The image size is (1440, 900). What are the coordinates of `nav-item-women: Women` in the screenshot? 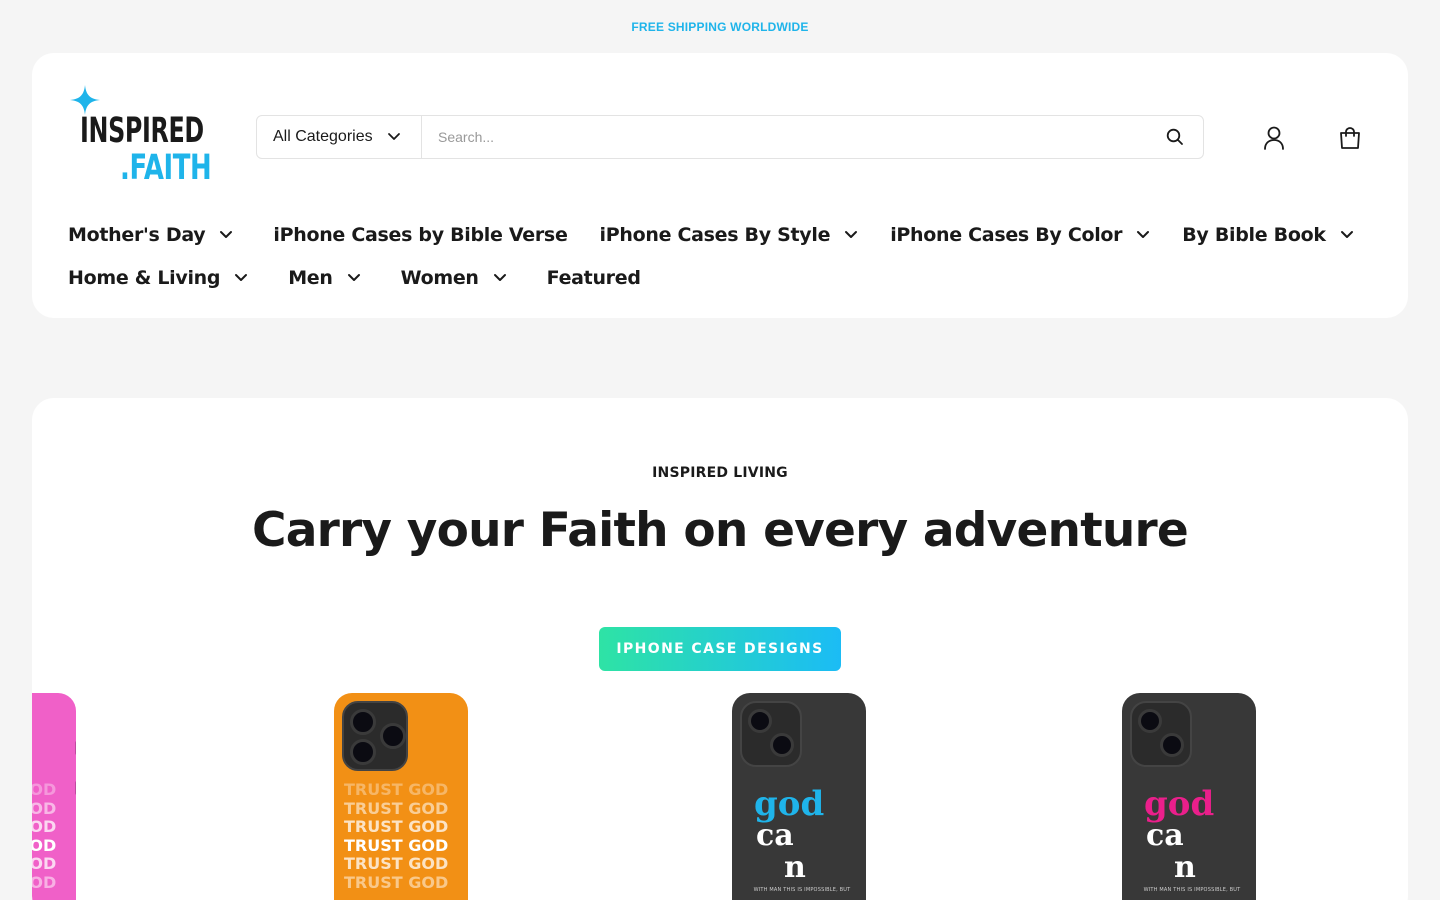 It's located at (454, 278).